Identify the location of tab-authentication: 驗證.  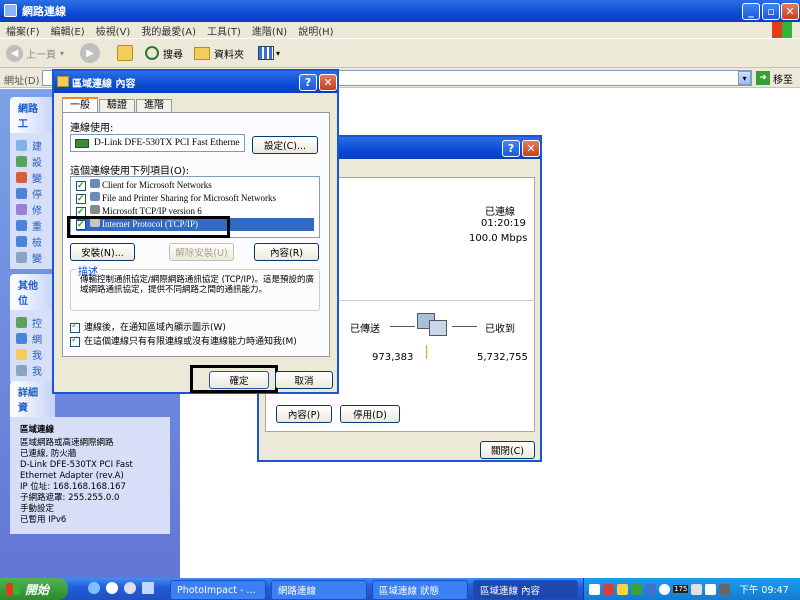
(117, 106).